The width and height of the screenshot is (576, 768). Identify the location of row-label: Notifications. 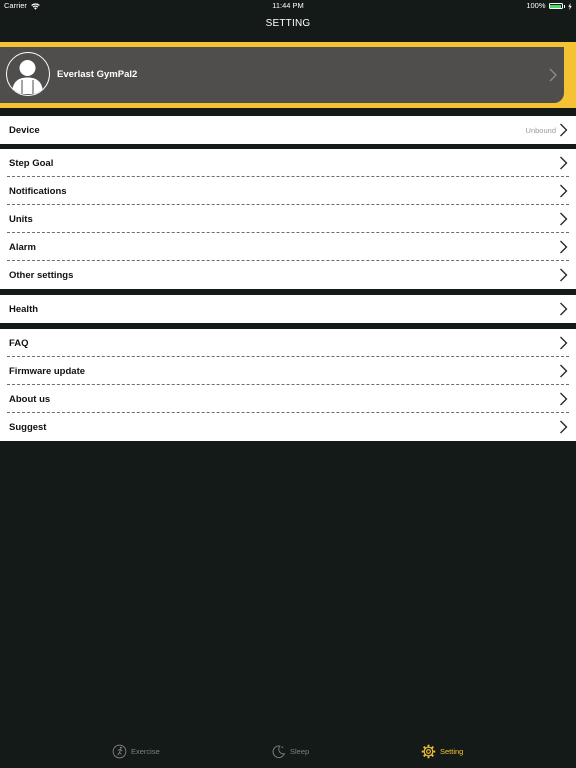
(38, 191).